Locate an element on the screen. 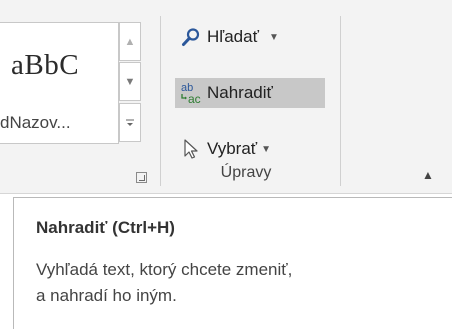 This screenshot has height=329, width=452. select-button: Vybrať ▼ is located at coordinates (226, 149).